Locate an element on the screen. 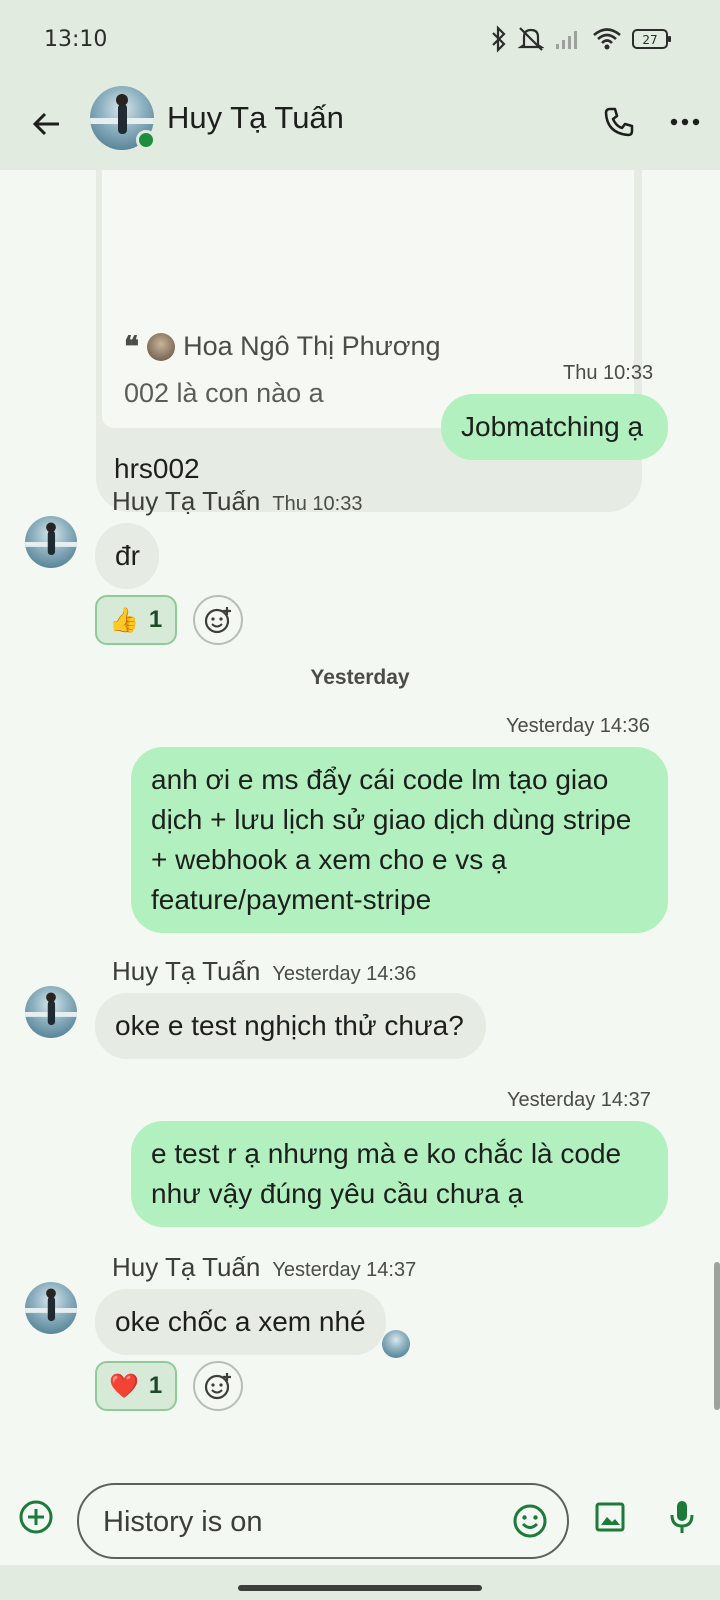  incoming-message: oke e test nghịch thử chưa? is located at coordinates (290, 1026).